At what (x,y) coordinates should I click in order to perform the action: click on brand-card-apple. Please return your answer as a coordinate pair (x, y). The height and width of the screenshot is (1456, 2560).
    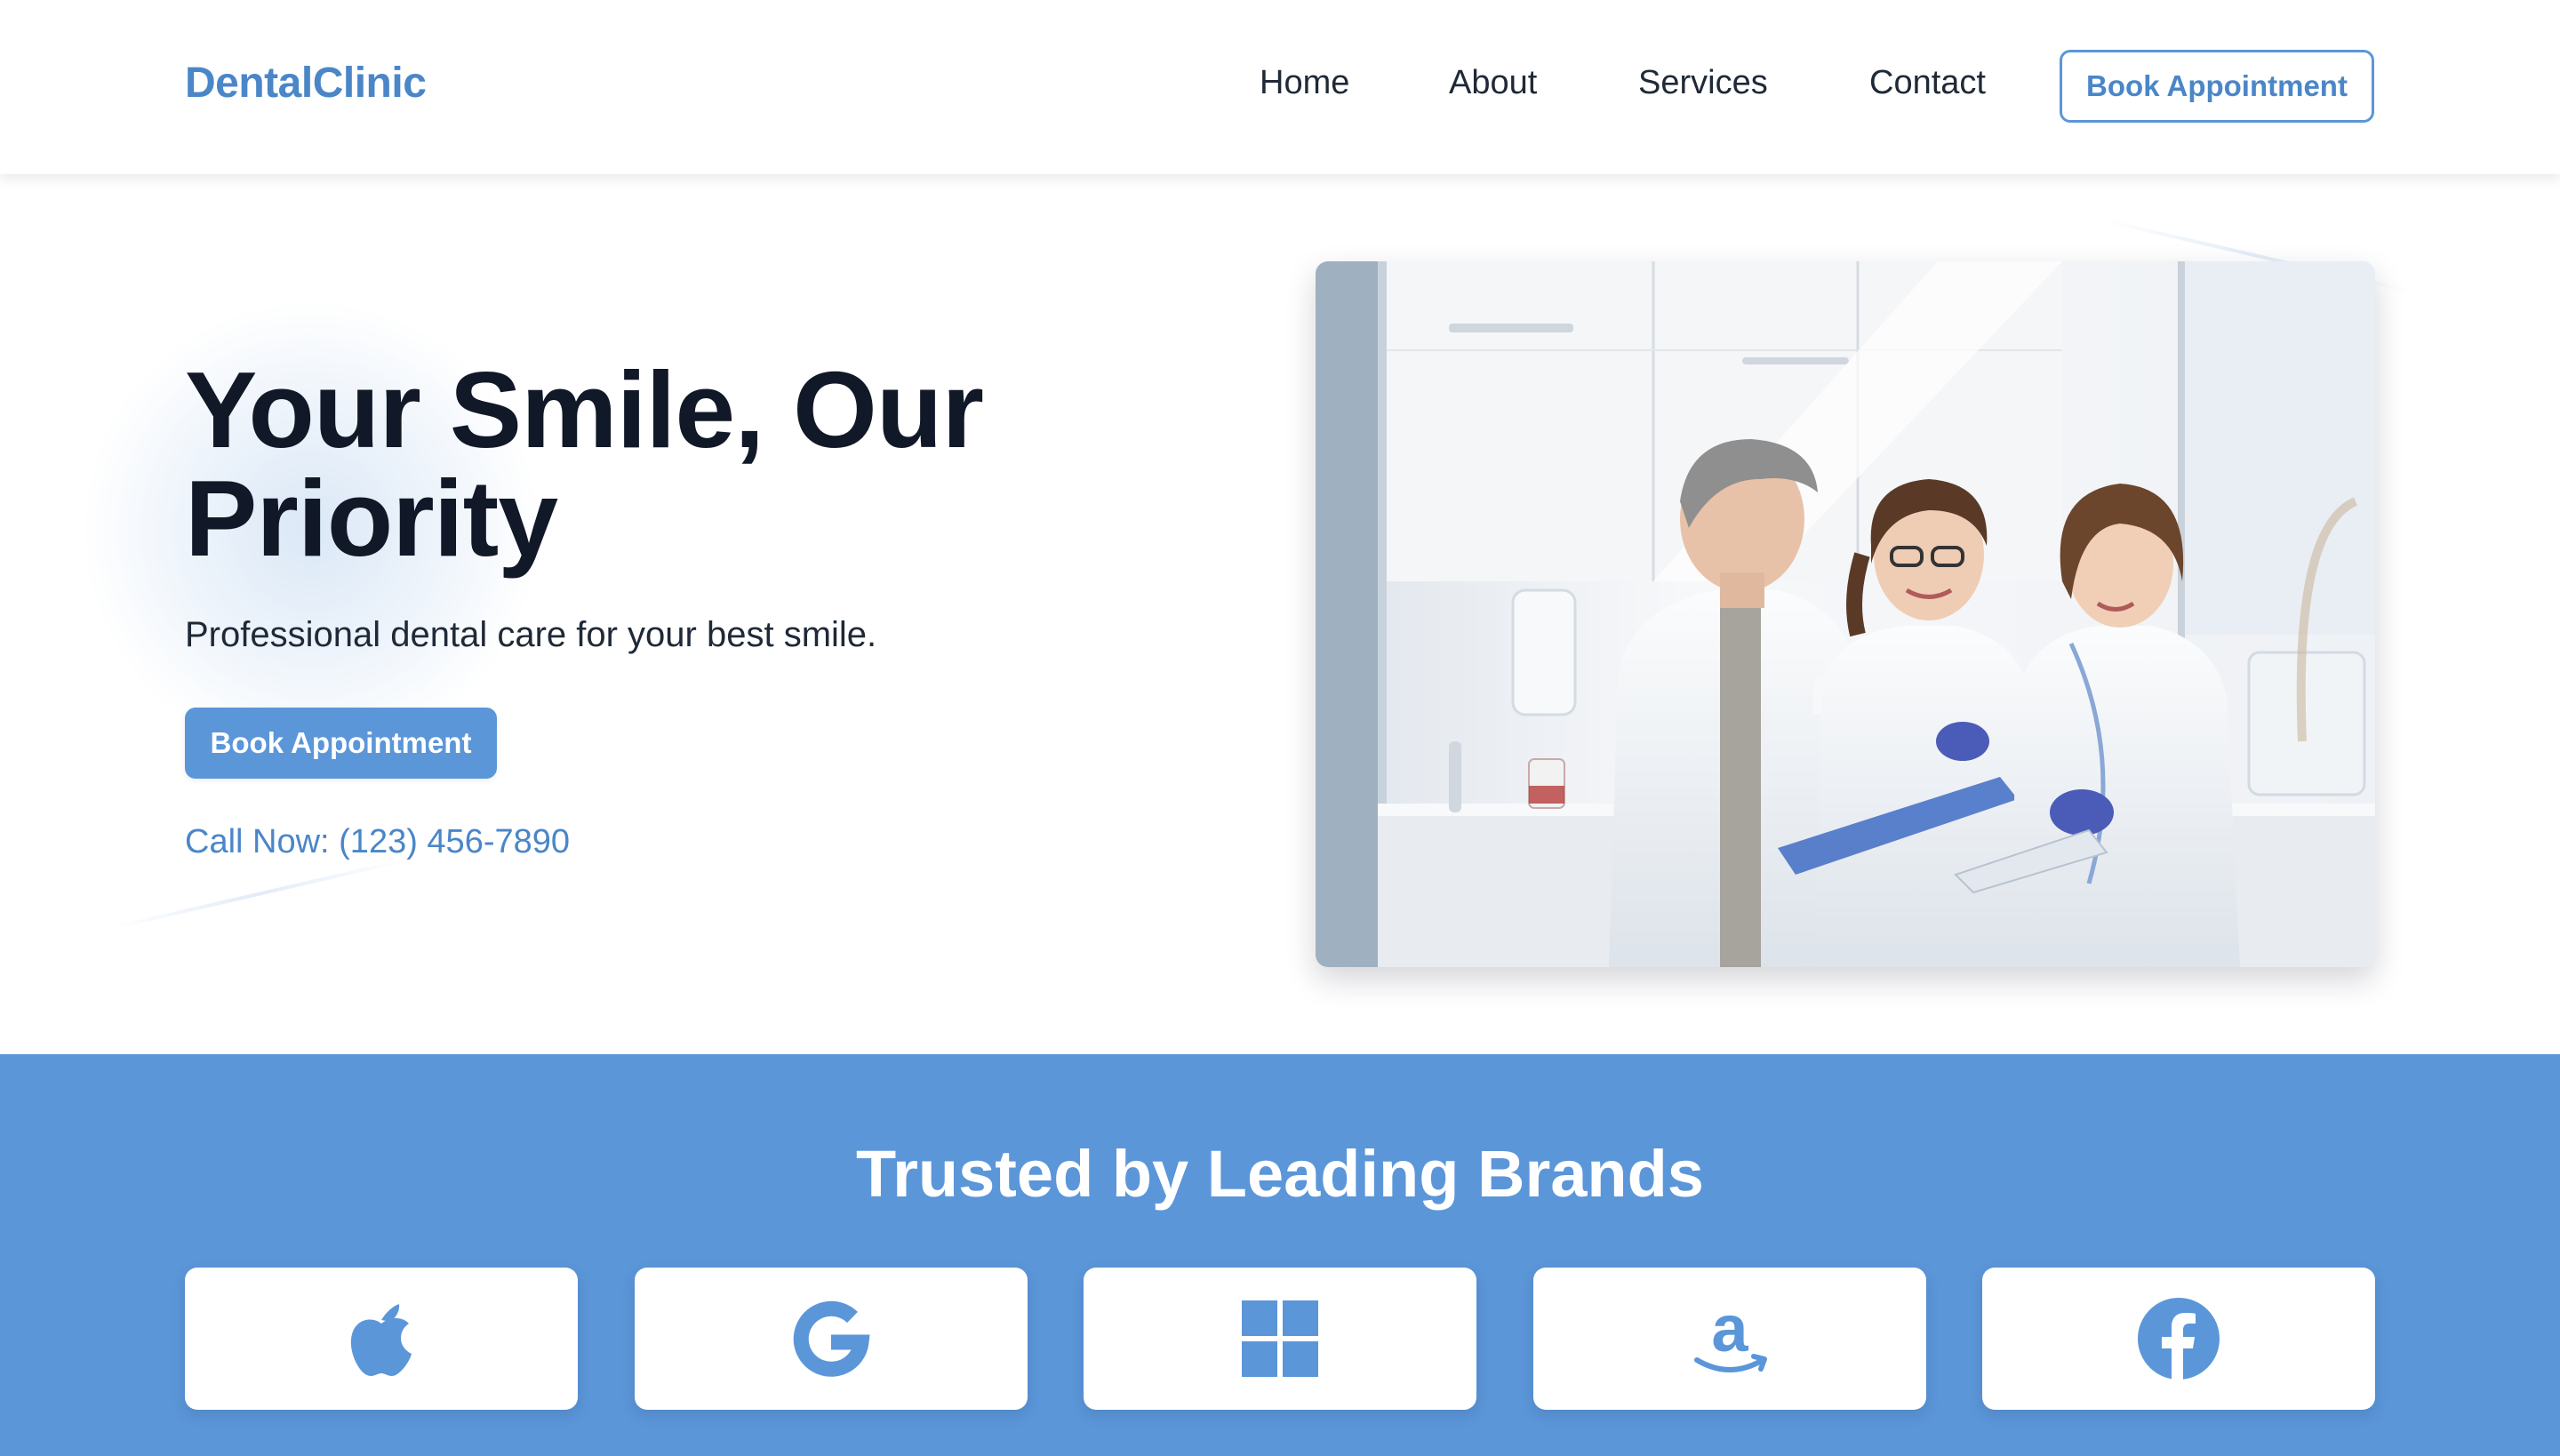
    Looking at the image, I should click on (381, 1339).